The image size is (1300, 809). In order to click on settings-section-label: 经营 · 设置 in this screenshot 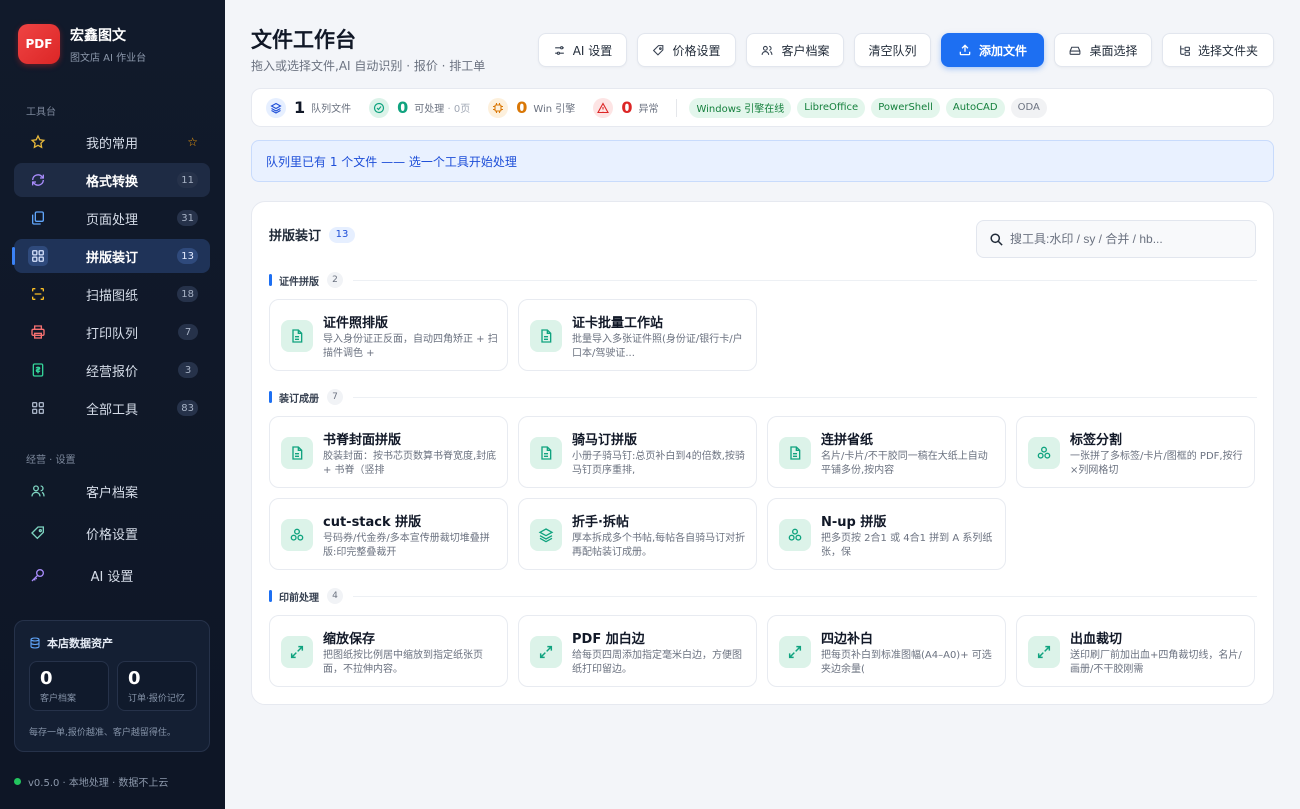, I will do `click(51, 460)`.